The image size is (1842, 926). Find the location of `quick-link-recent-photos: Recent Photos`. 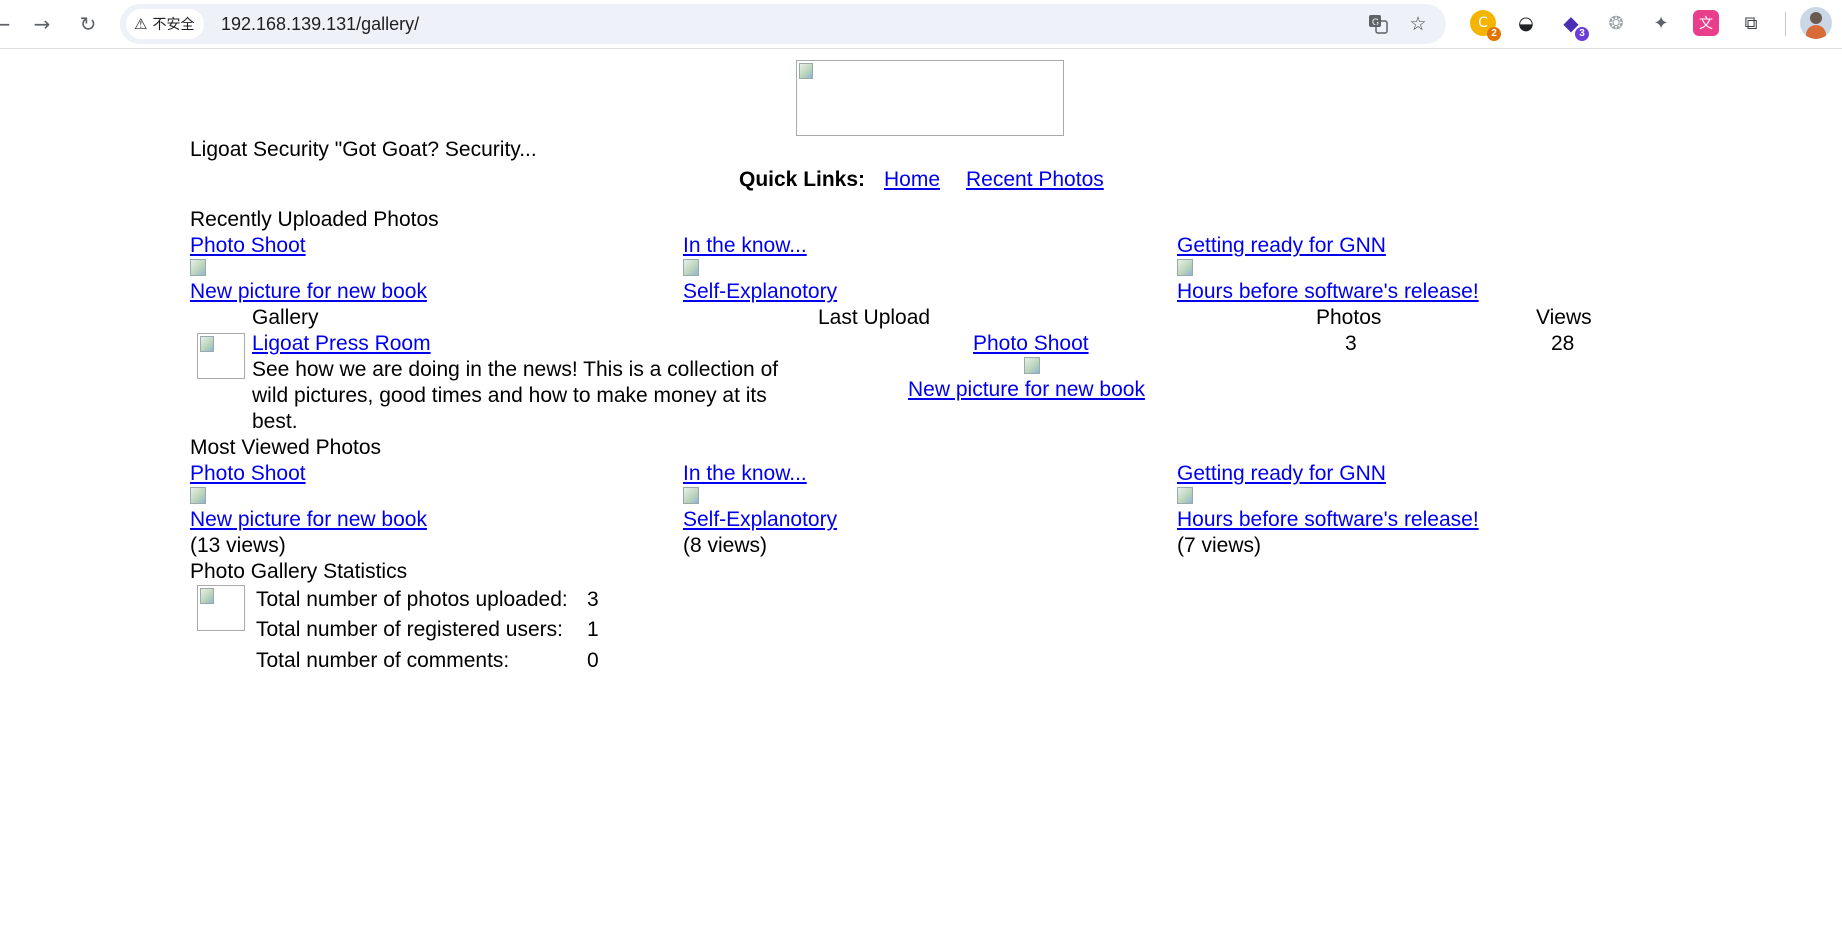

quick-link-recent-photos: Recent Photos is located at coordinates (1035, 180).